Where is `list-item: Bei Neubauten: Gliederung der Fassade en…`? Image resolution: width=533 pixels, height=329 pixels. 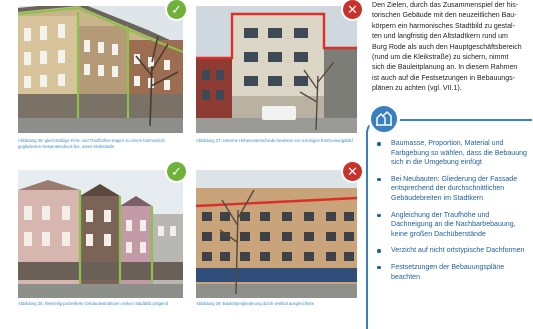 list-item: Bei Neubauten: Gliederung der Fassade en… is located at coordinates (452, 189).